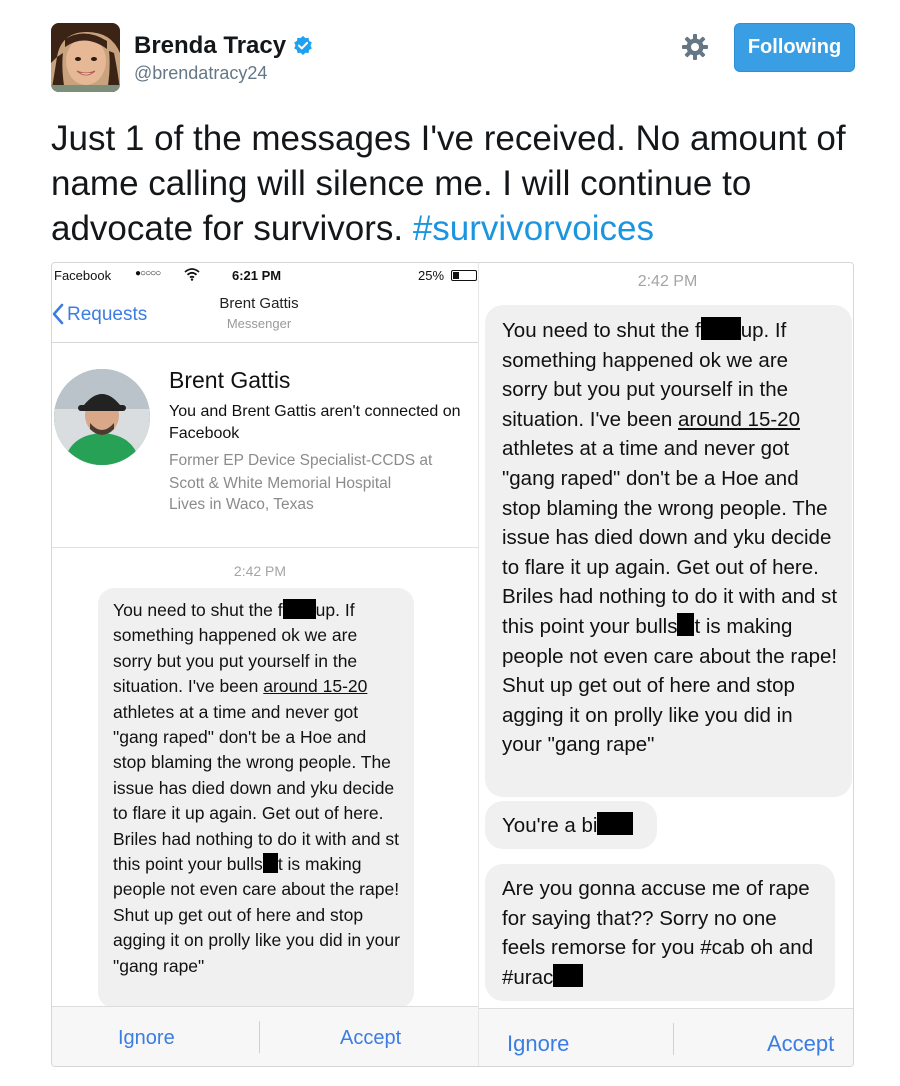  I want to click on status-bar: Facebook ●○○○○ 6:21 PM 25%, so click(265, 275).